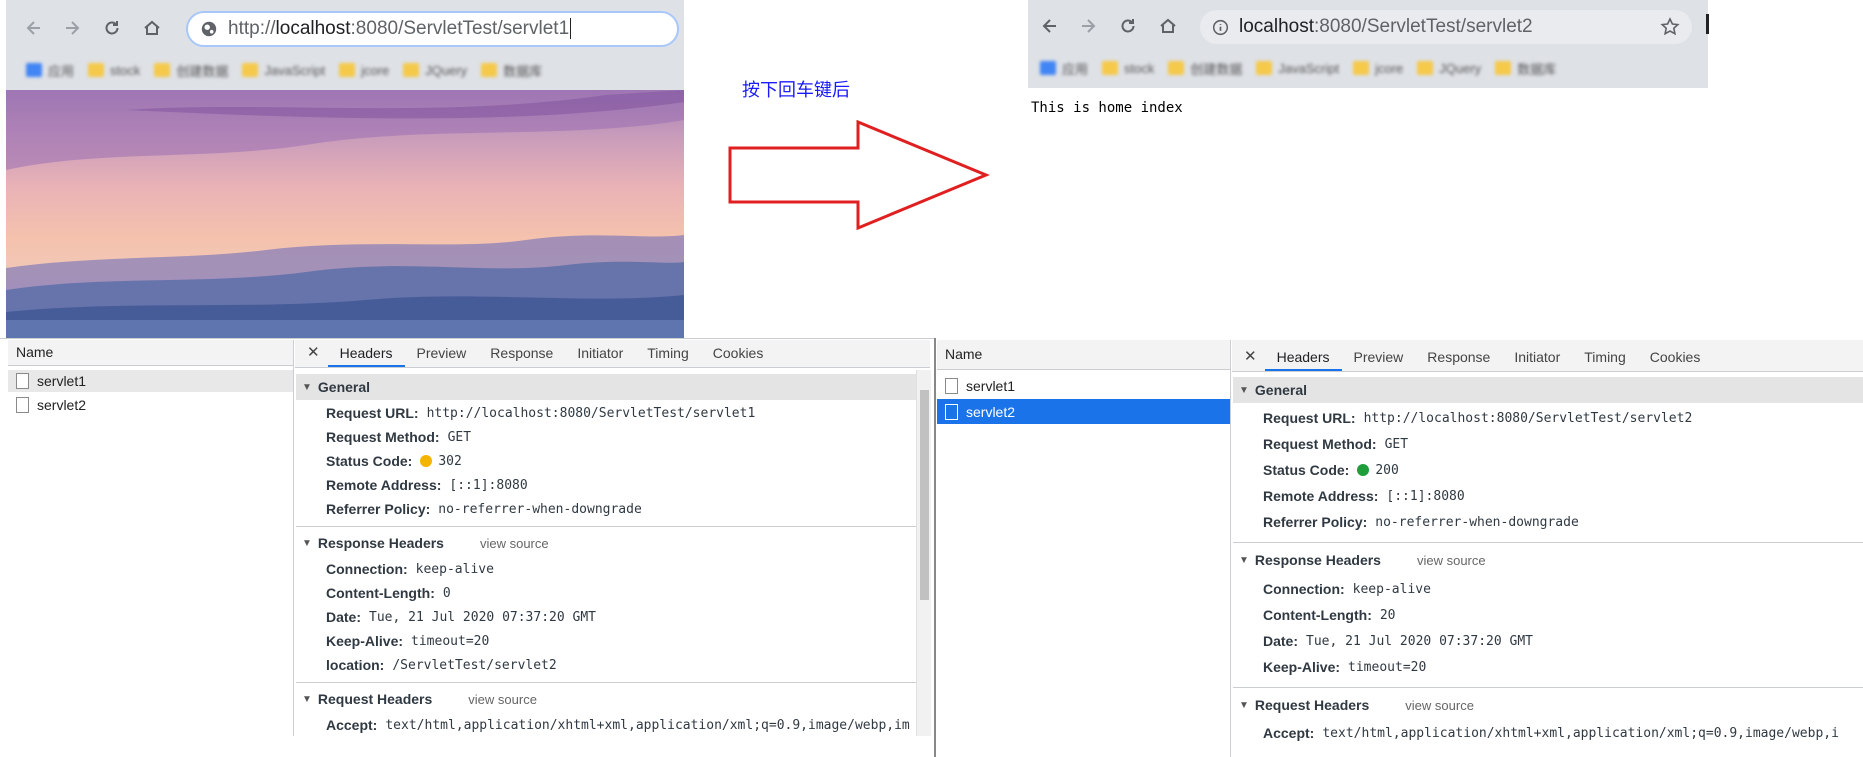 This screenshot has width=1863, height=757. What do you see at coordinates (1446, 27) in the screenshot?
I see `address-bar: localhost:8080/ServletTest/servlet2` at bounding box center [1446, 27].